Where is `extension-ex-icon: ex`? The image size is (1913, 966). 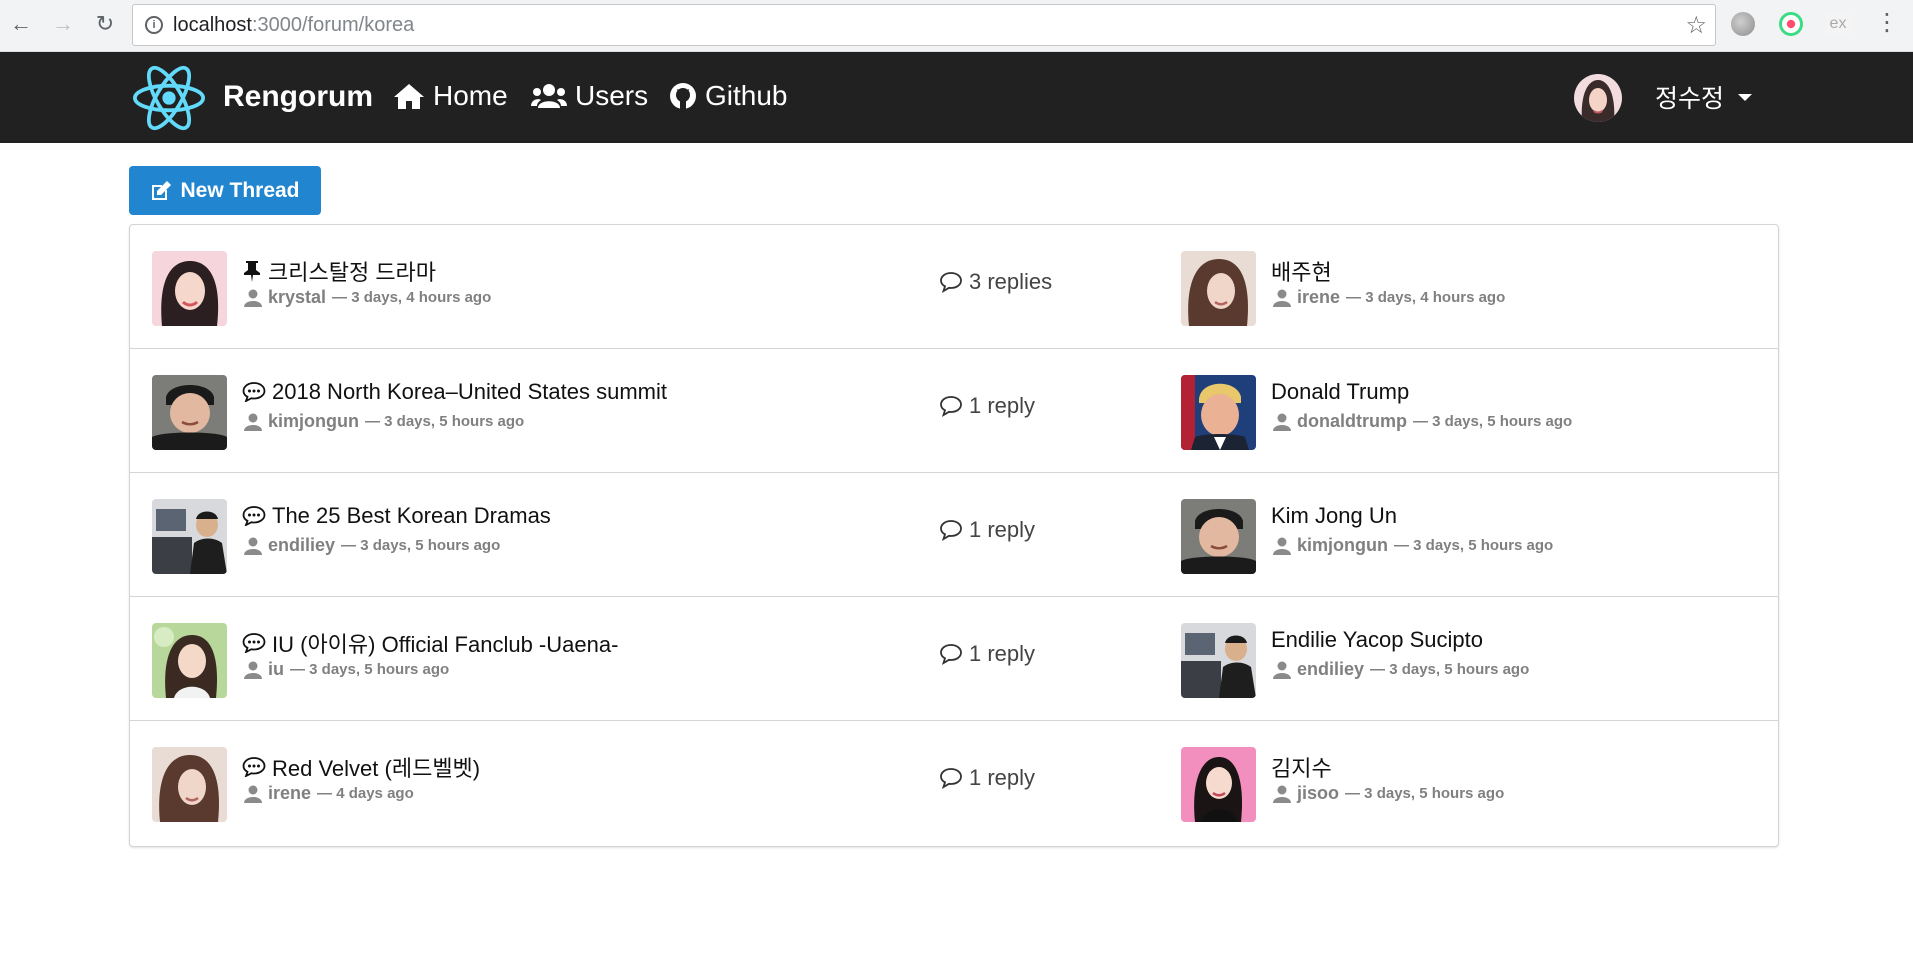 extension-ex-icon: ex is located at coordinates (1838, 24).